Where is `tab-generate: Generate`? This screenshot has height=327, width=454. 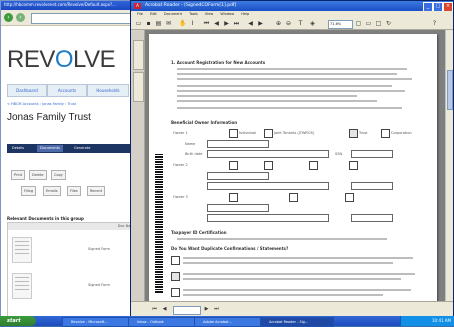
tab-generate: Generate is located at coordinates (82, 148).